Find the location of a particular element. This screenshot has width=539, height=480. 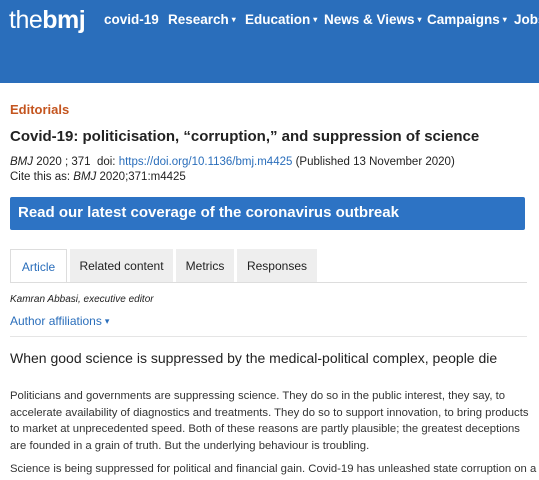

tab-related-content: Related content is located at coordinates (121, 266).